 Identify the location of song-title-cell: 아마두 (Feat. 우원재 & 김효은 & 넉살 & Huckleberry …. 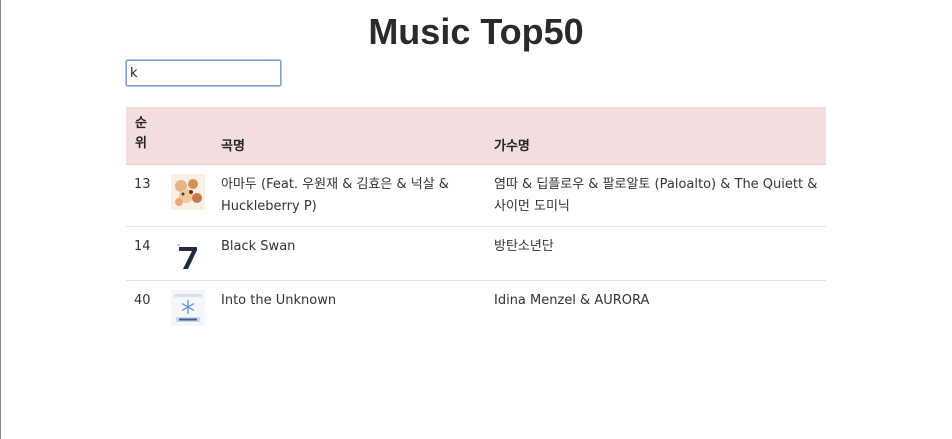
(349, 195).